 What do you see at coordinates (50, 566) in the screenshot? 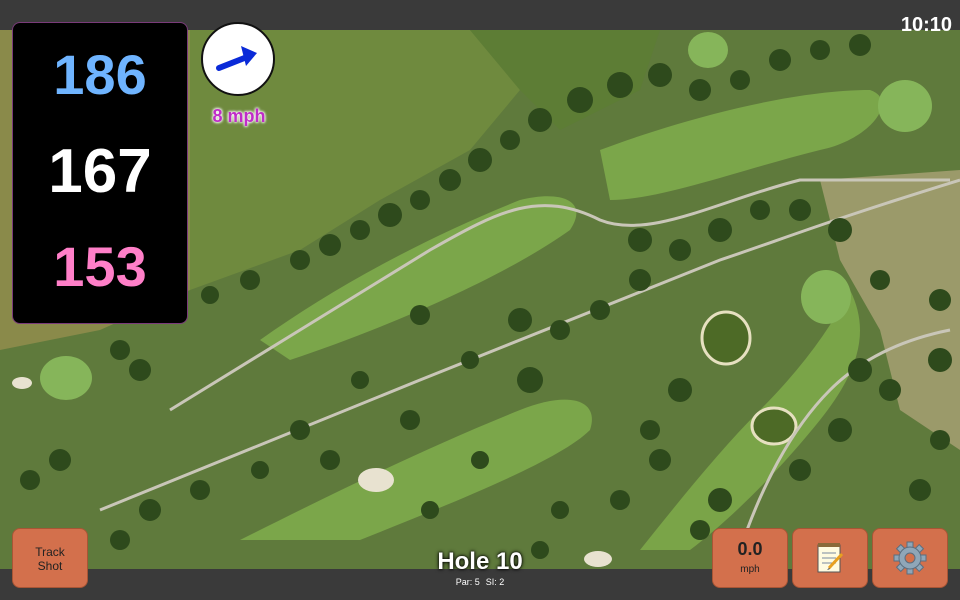
I see `track-shot-label-2: Shot` at bounding box center [50, 566].